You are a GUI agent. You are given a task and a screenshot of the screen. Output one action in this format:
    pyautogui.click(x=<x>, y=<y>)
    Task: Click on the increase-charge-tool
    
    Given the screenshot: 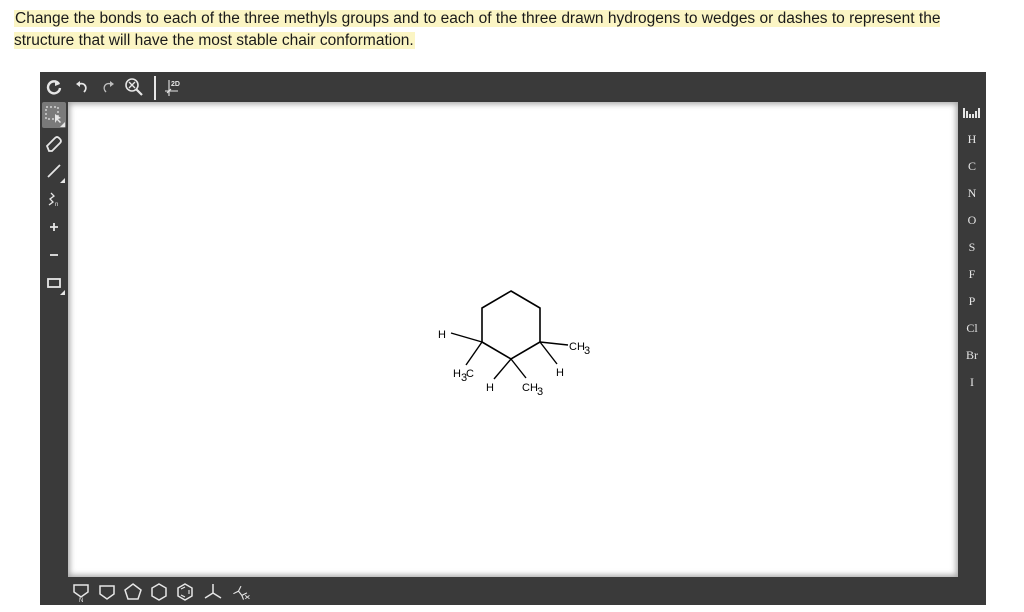 What is the action you would take?
    pyautogui.click(x=54, y=227)
    